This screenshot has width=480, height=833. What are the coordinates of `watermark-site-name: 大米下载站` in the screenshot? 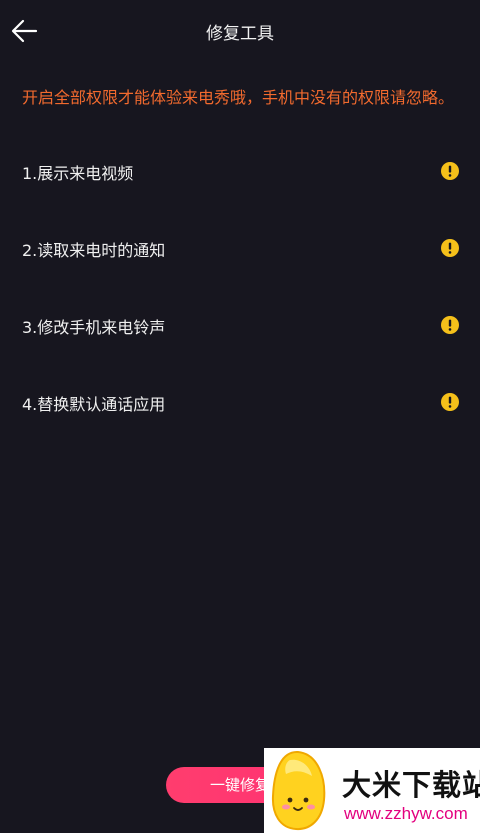 It's located at (411, 785).